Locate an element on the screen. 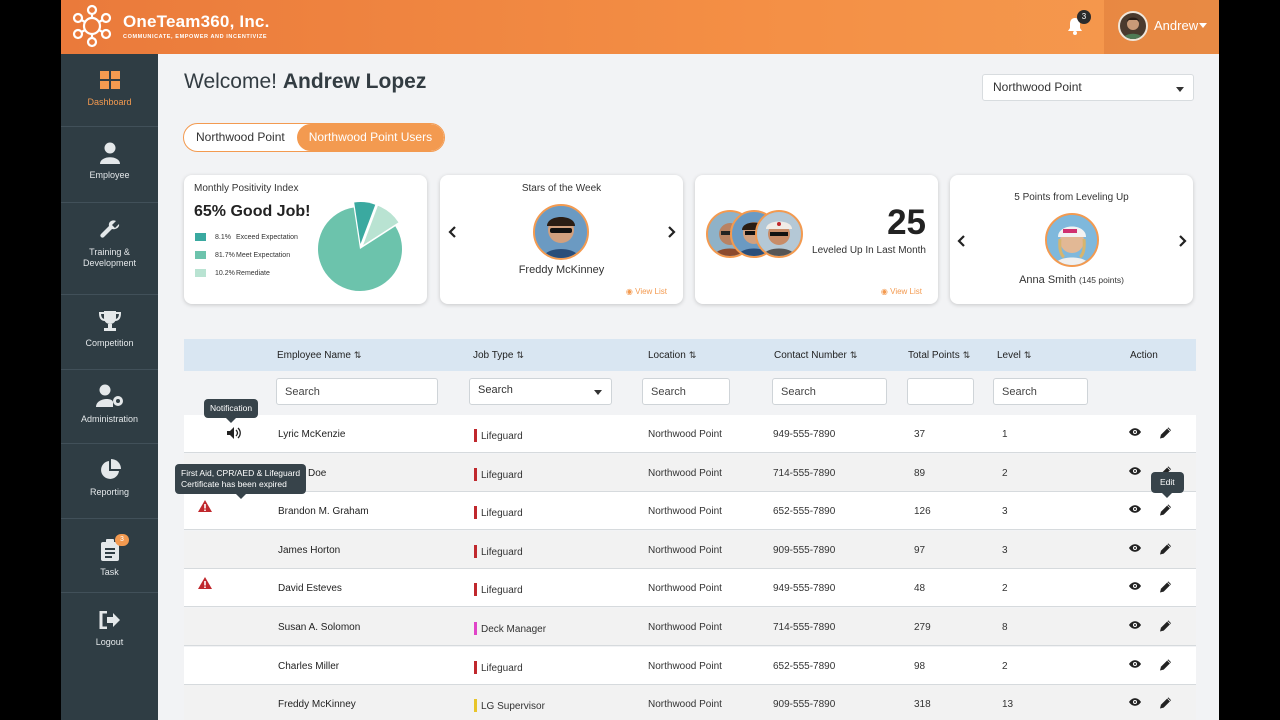  column-total-points: Total Points ⇅ is located at coordinates (939, 355).